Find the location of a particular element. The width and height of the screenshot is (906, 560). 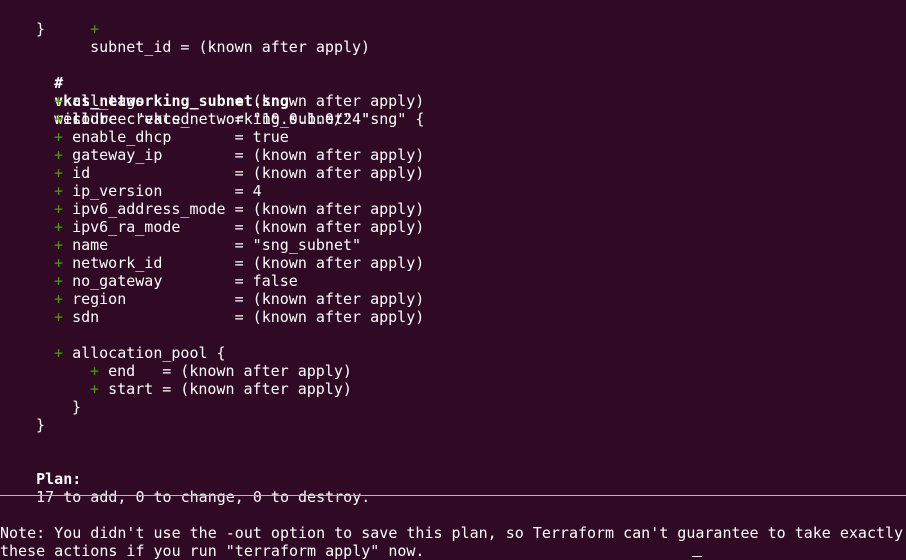

diff-line: + subnet_id = (known after apply) is located at coordinates (212, 29).